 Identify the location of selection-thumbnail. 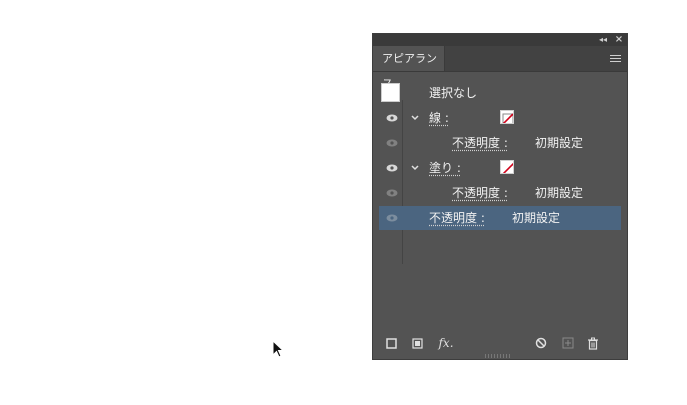
(390, 92).